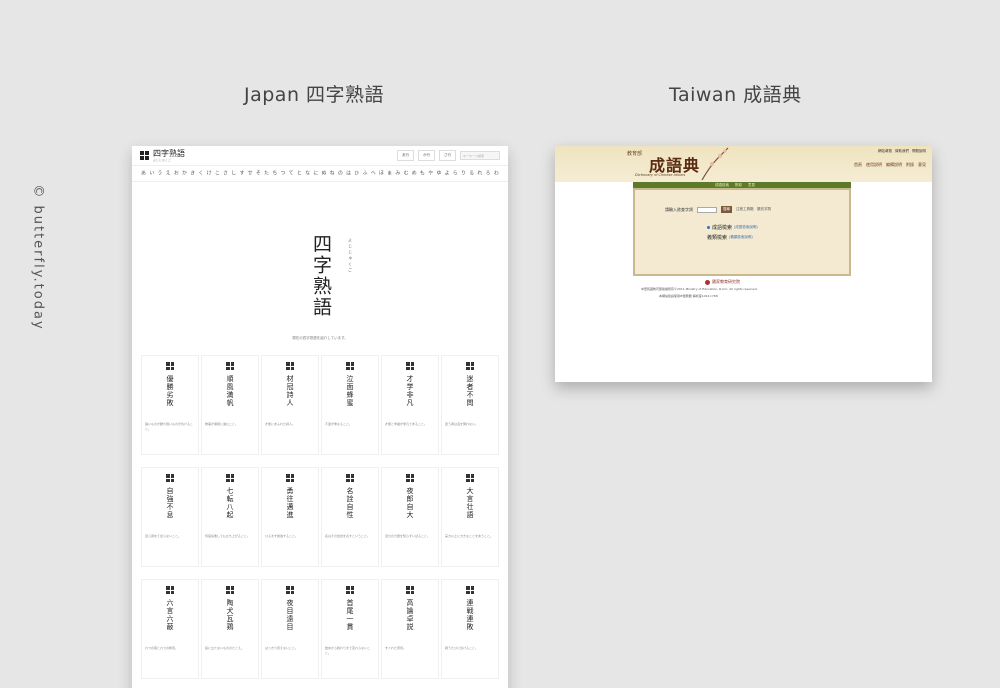  Describe the element at coordinates (350, 517) in the screenshot. I see `idiom-card: 名詮自性 名はその性質を表すということ。` at that location.